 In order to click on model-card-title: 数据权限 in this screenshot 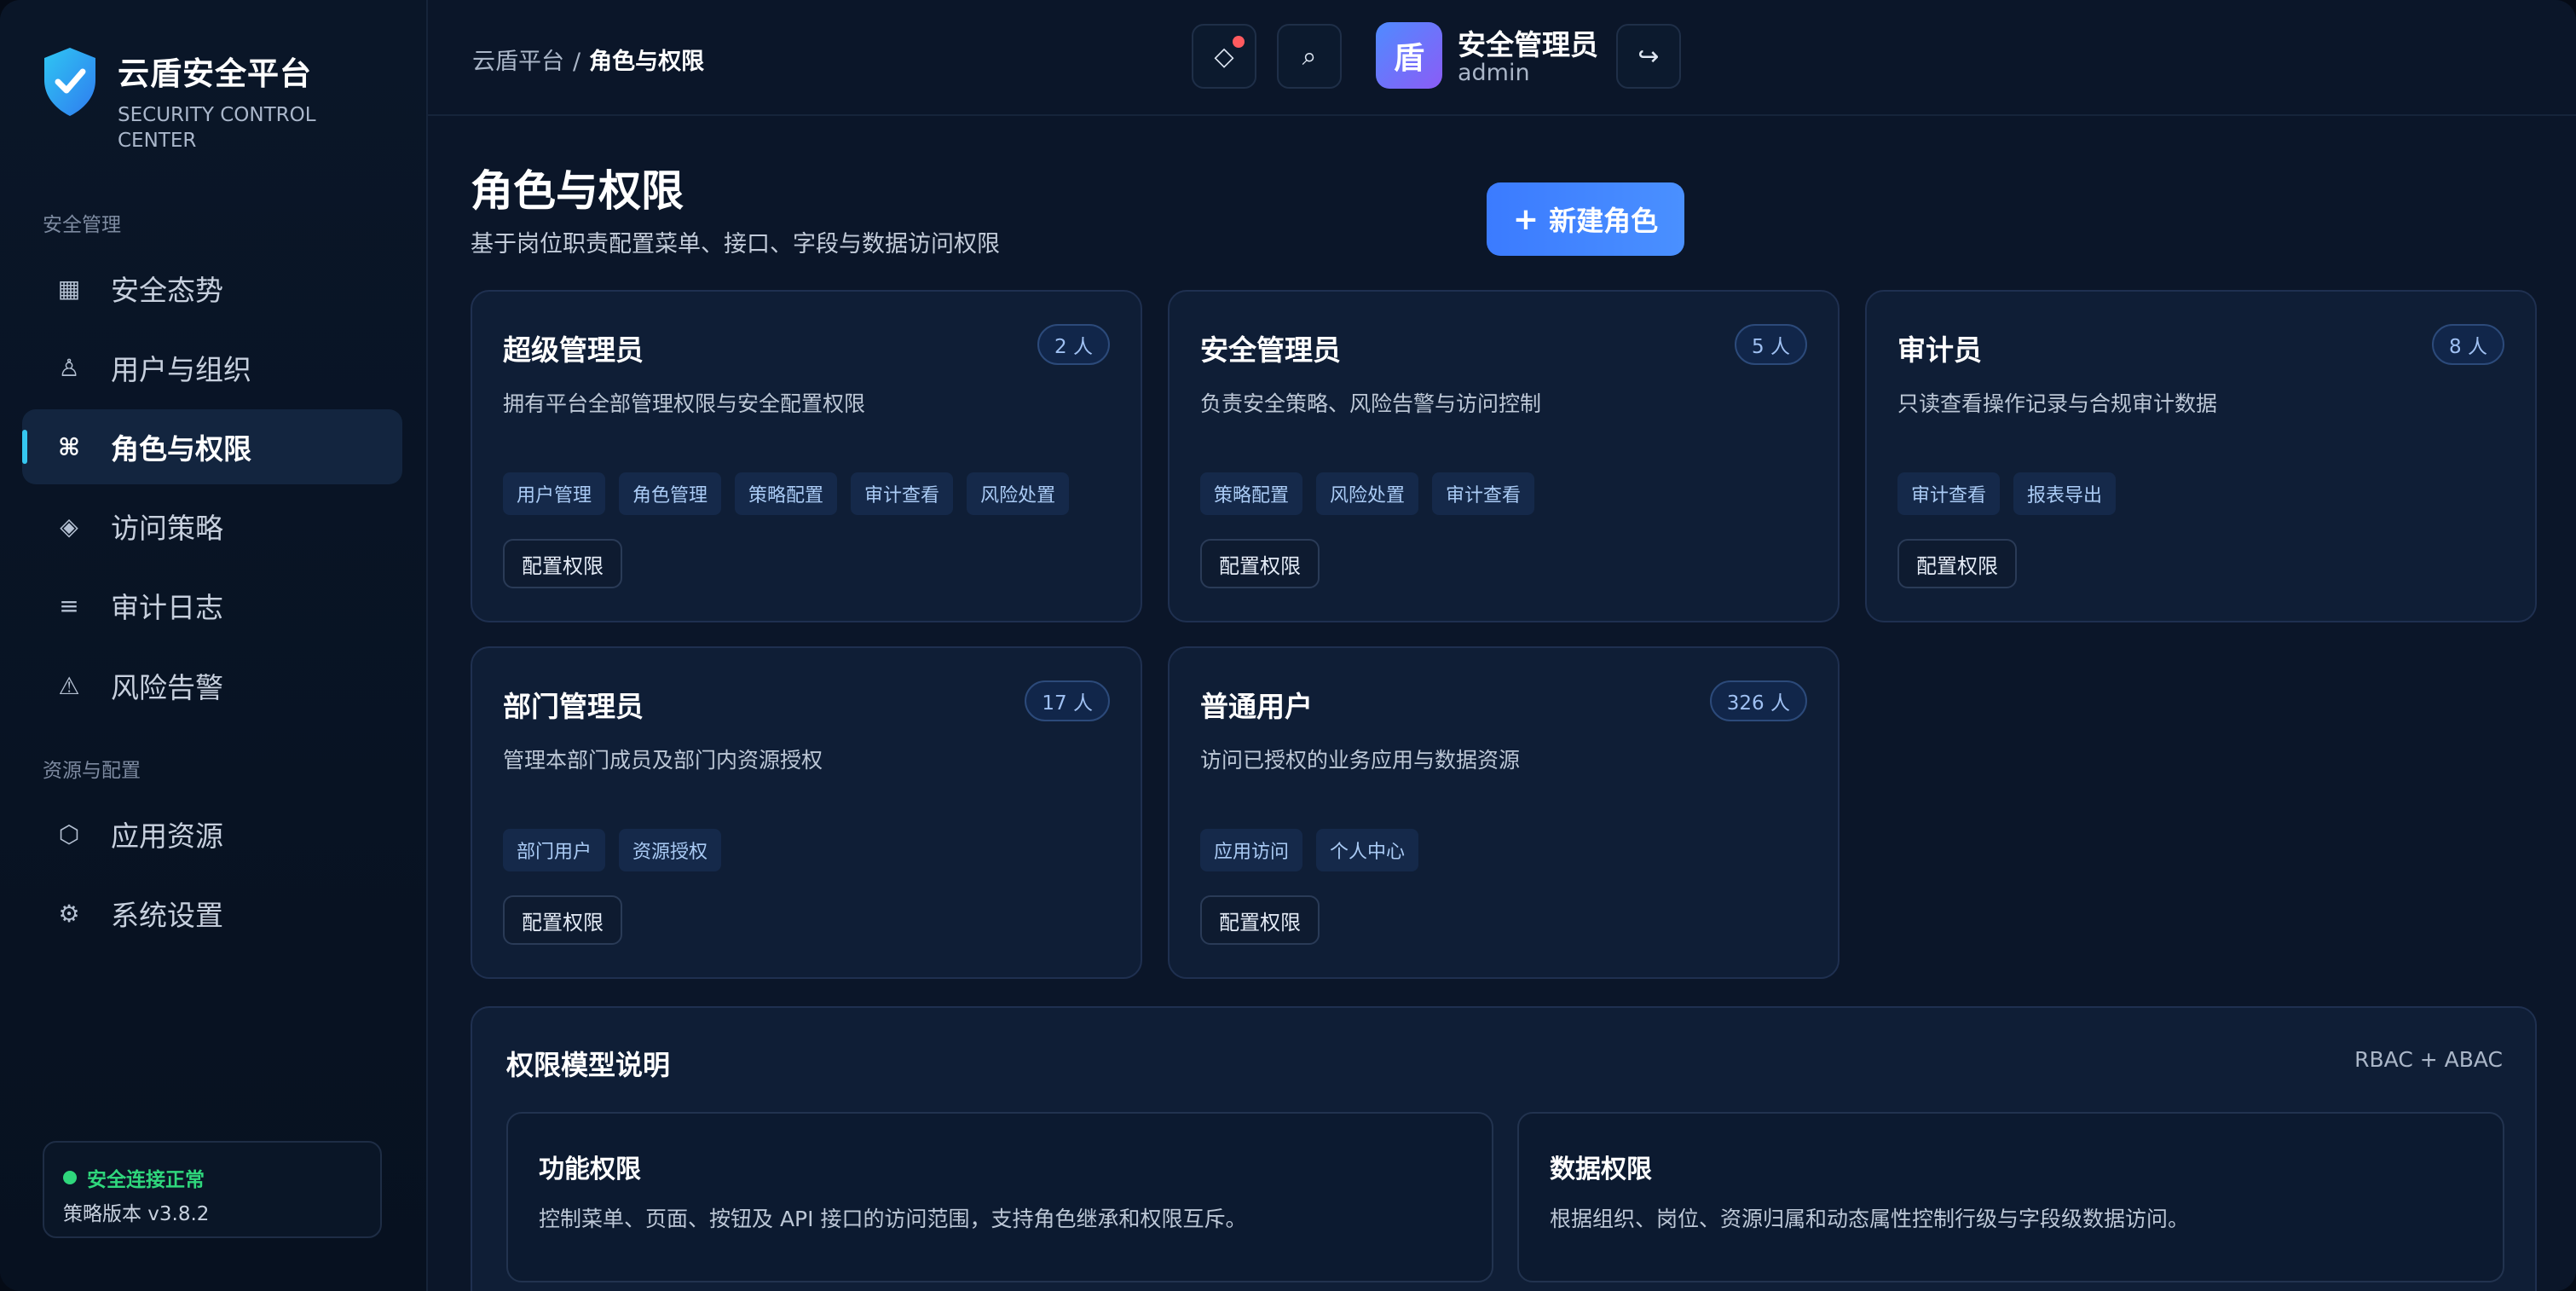, I will do `click(1601, 1169)`.